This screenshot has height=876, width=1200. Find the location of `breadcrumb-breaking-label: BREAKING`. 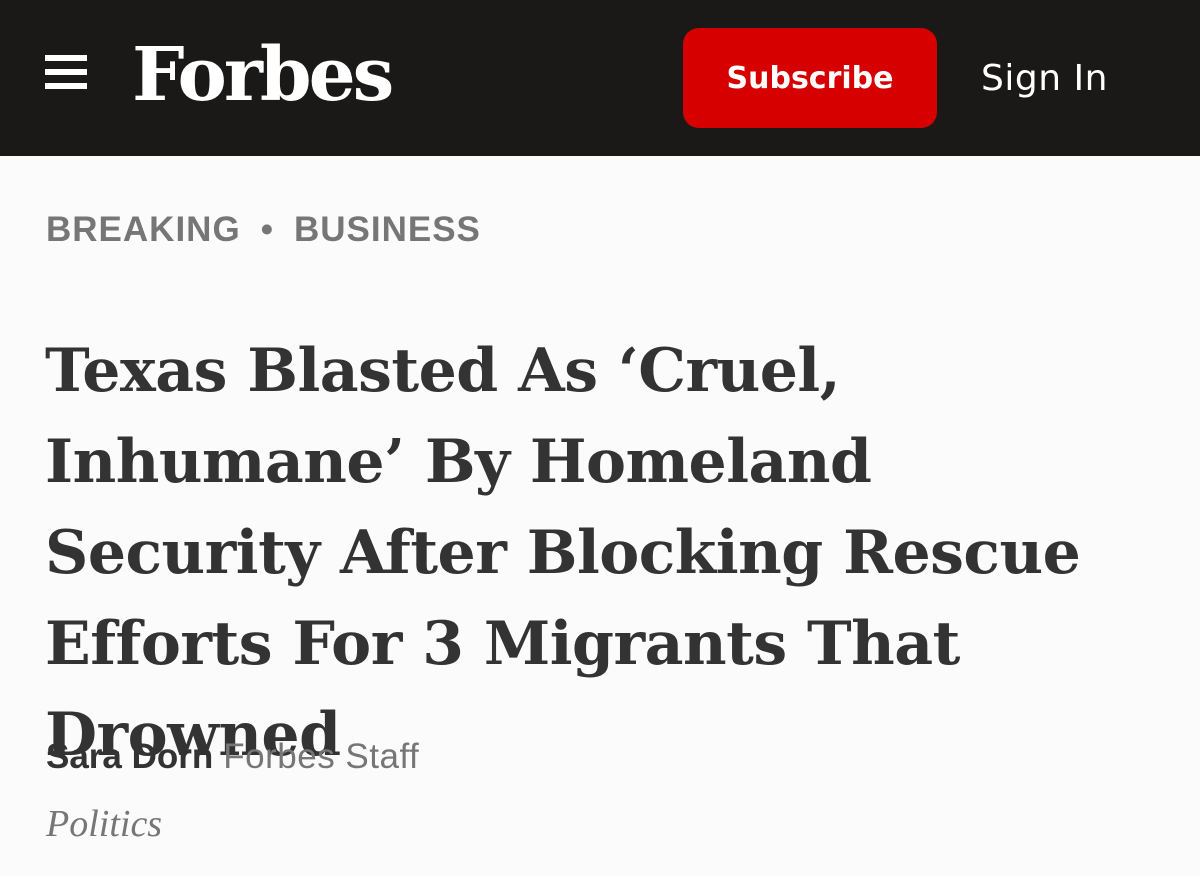

breadcrumb-breaking-label: BREAKING is located at coordinates (143, 229).